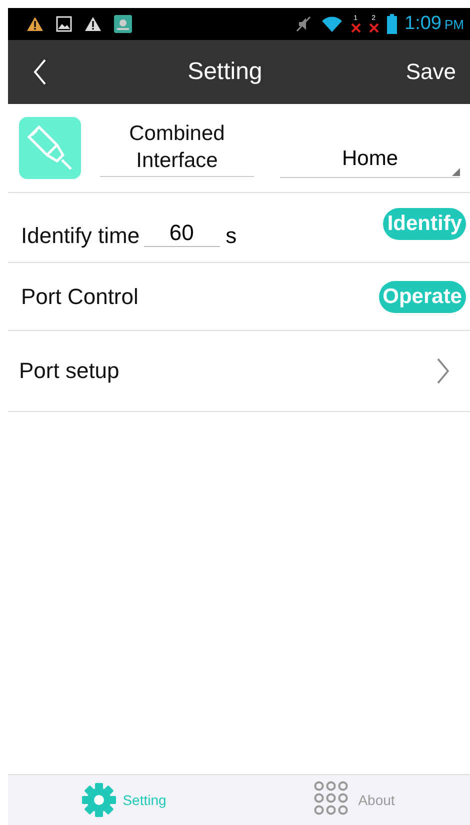 This screenshot has width=470, height=825. I want to click on status-time: 1:09, so click(423, 24).